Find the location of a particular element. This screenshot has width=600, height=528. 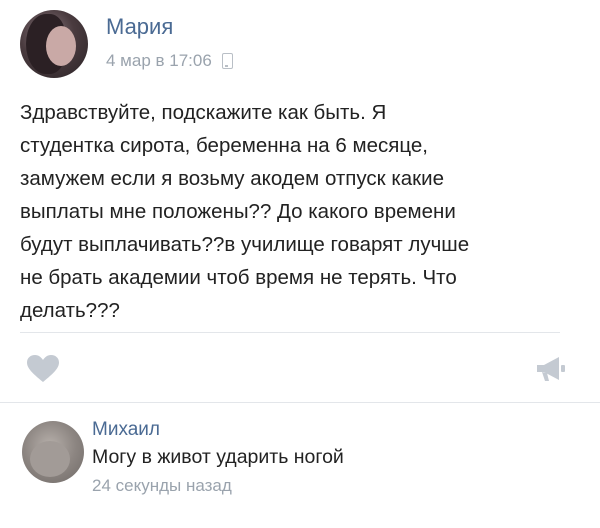

megaphone-icon is located at coordinates (551, 369).